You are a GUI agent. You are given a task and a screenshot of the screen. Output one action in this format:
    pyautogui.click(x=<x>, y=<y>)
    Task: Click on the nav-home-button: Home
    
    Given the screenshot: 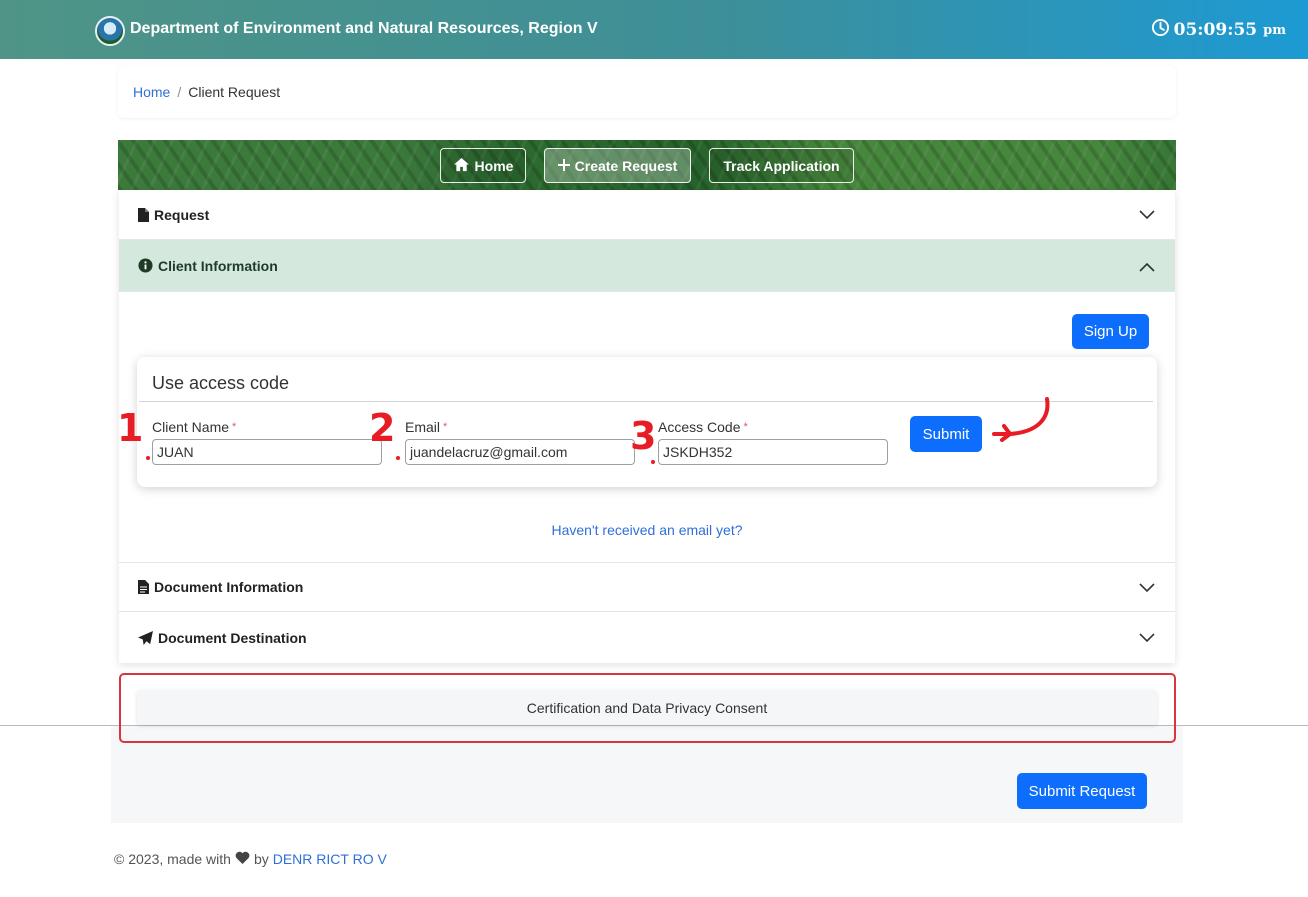 What is the action you would take?
    pyautogui.click(x=483, y=165)
    